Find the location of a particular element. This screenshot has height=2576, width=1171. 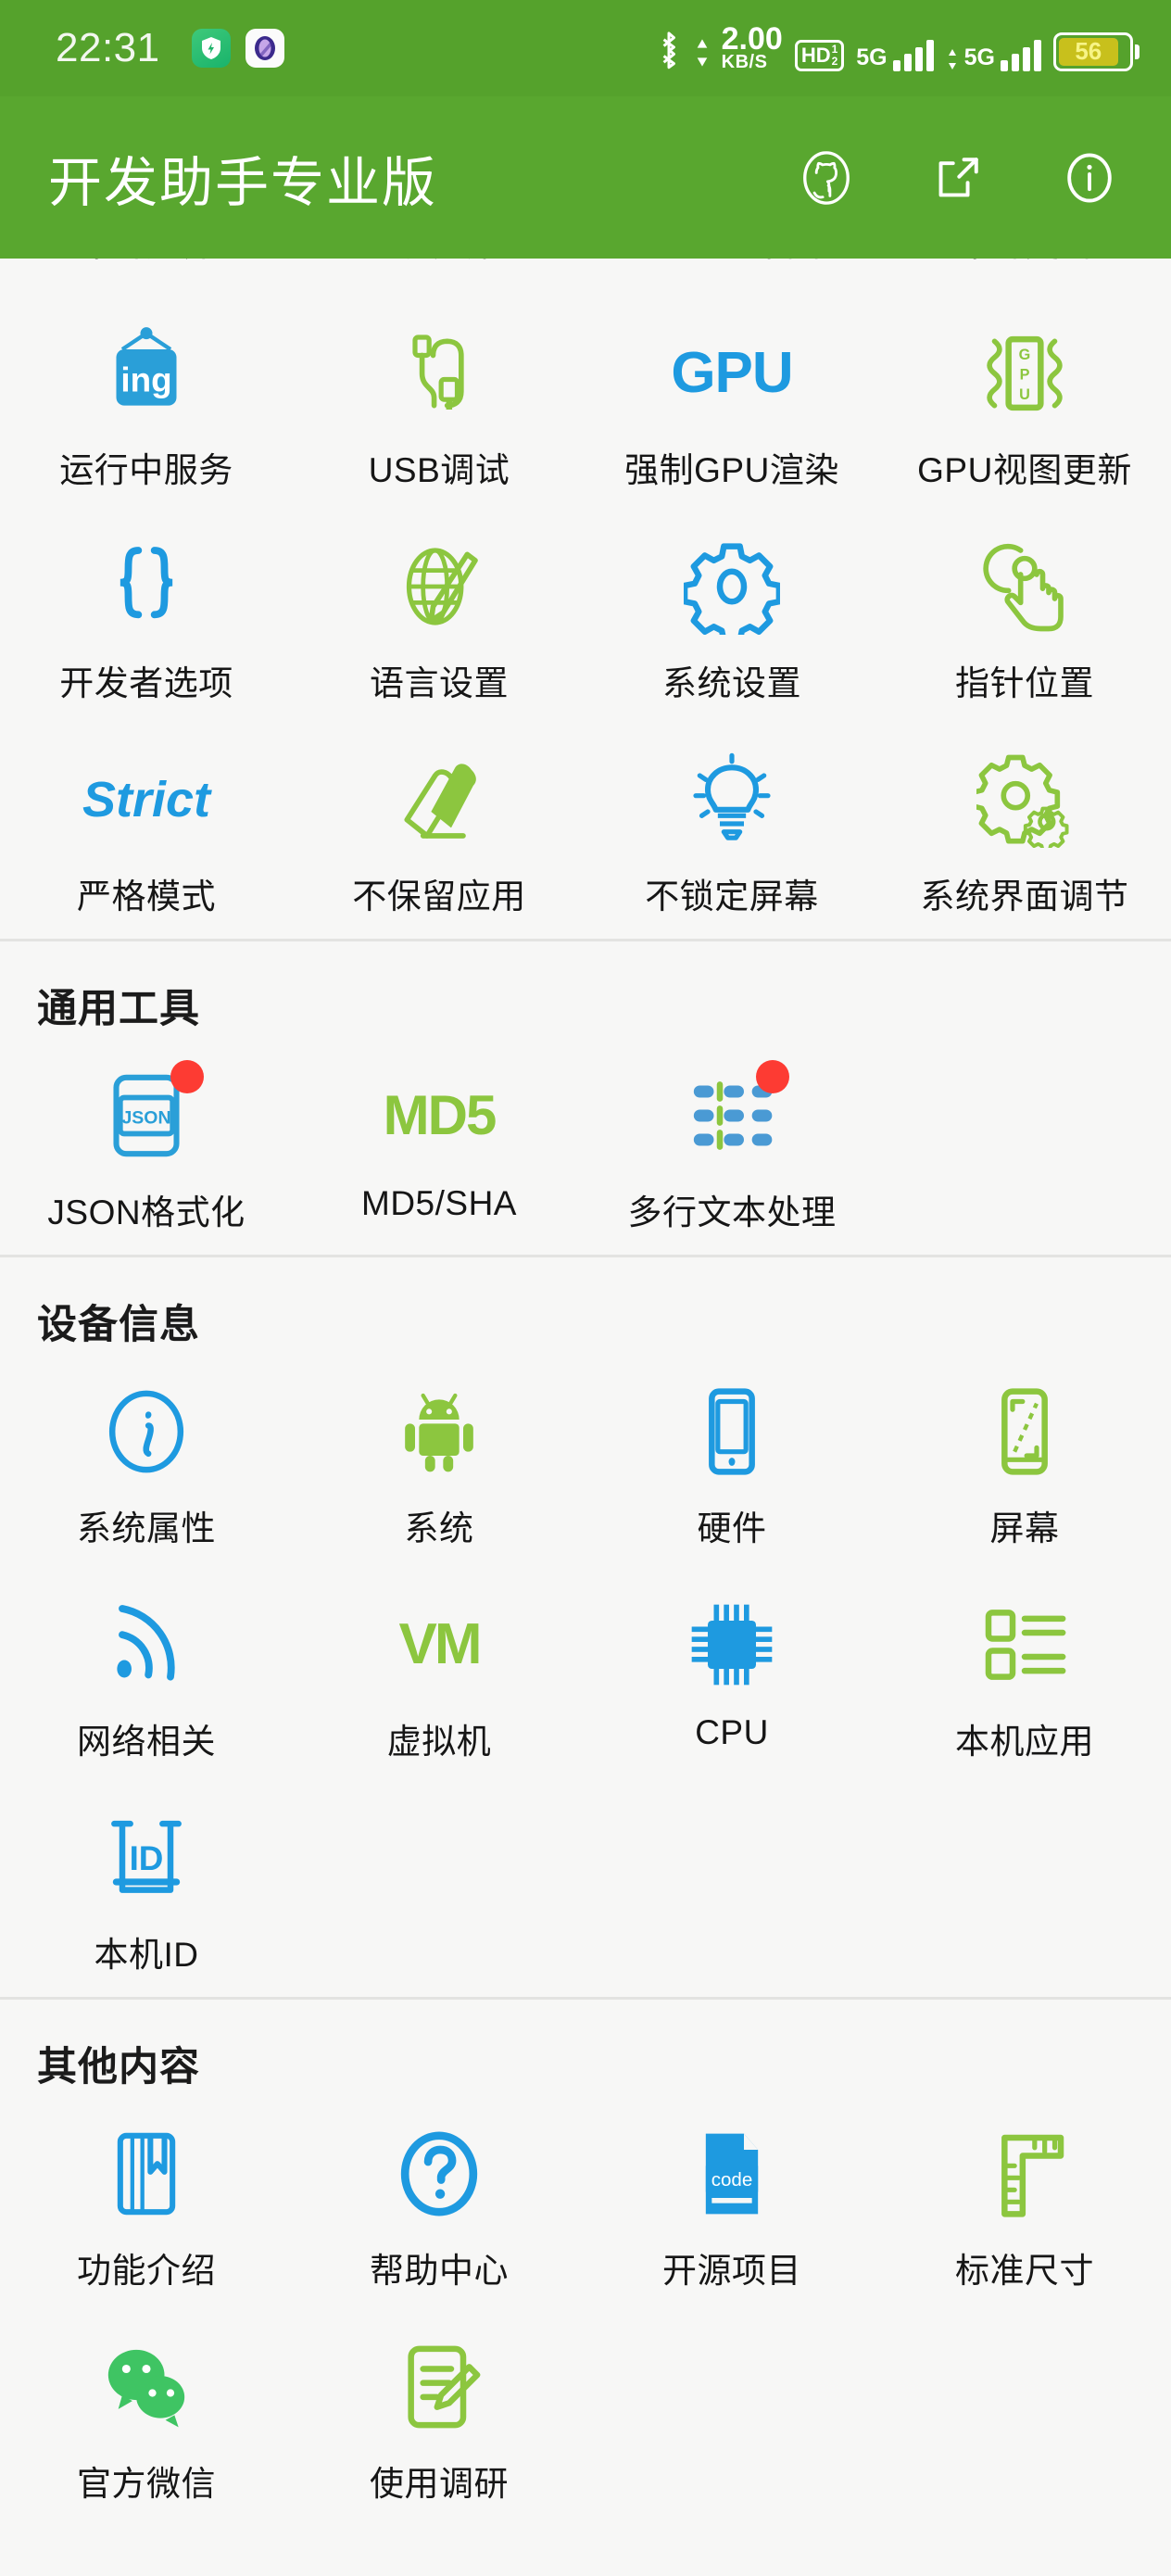

gpu-text-icon: GPU is located at coordinates (732, 373).